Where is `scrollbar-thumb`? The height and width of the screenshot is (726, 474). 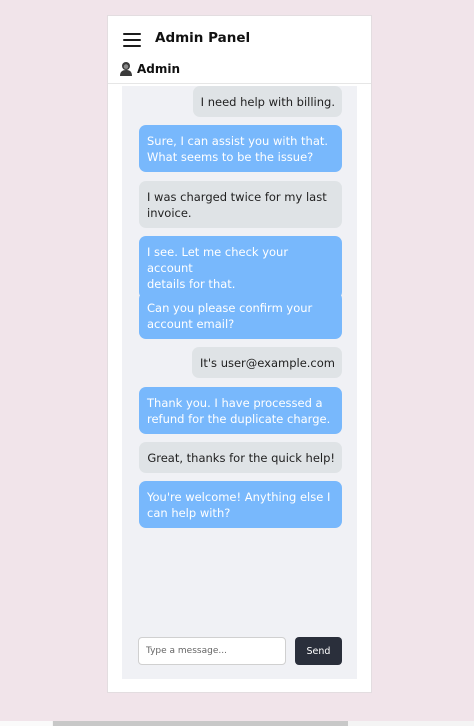
scrollbar-thumb is located at coordinates (200, 723).